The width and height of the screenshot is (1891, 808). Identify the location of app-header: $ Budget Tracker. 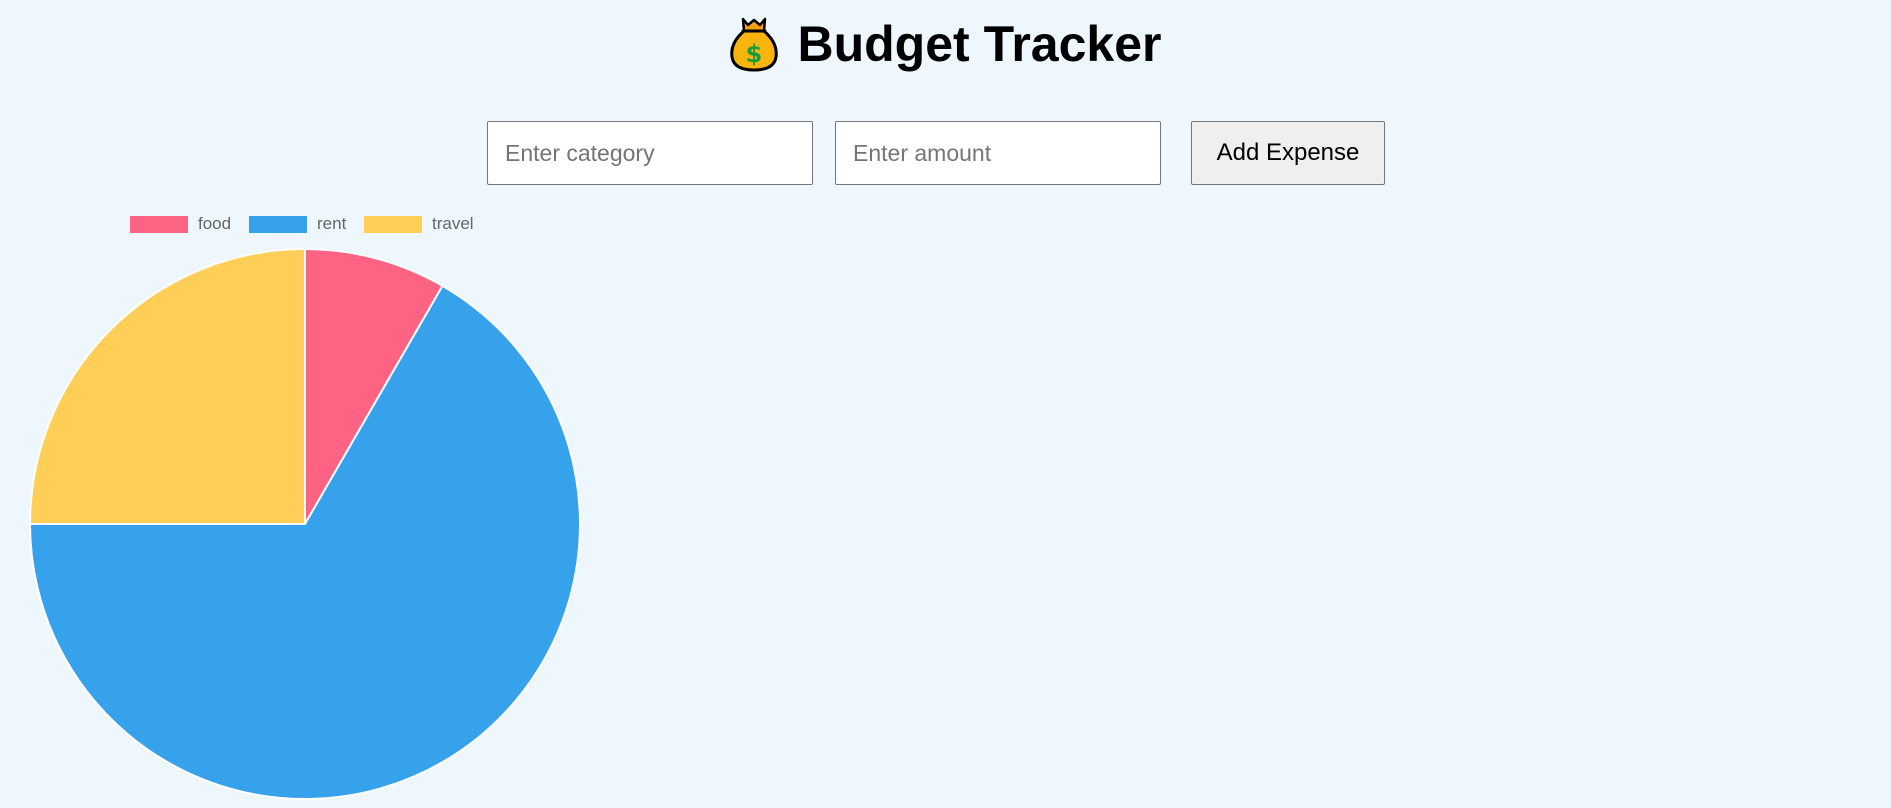
(945, 44).